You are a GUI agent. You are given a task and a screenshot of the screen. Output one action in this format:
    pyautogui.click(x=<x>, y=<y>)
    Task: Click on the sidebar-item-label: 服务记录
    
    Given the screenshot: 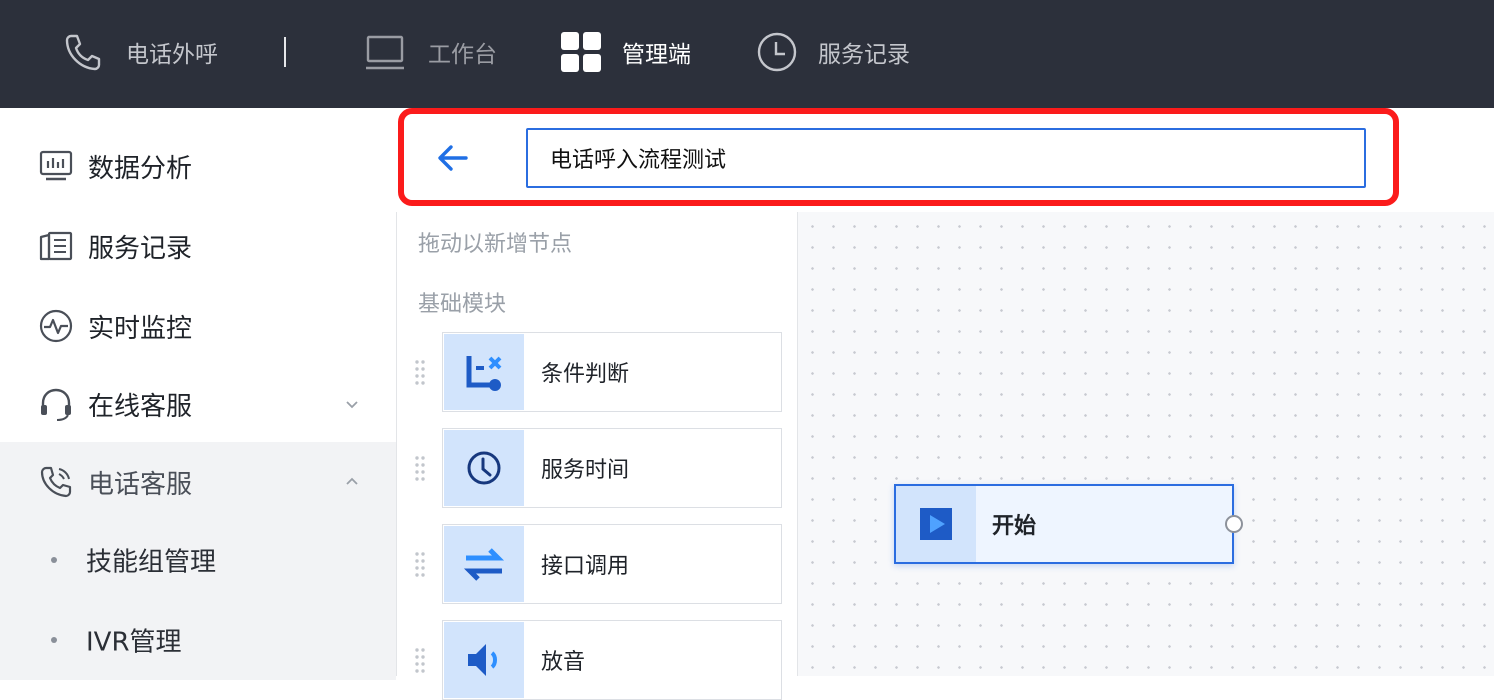 What is the action you would take?
    pyautogui.click(x=140, y=248)
    